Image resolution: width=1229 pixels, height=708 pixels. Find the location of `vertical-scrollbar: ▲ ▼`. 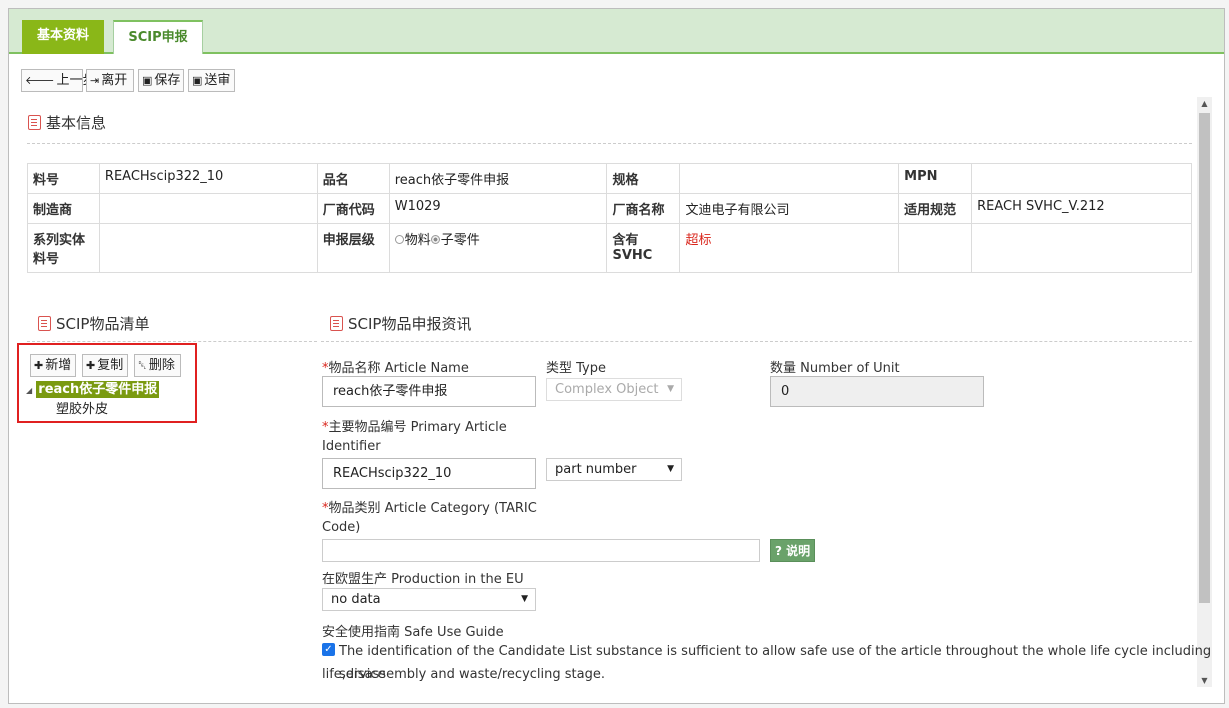

vertical-scrollbar: ▲ ▼ is located at coordinates (1204, 392).